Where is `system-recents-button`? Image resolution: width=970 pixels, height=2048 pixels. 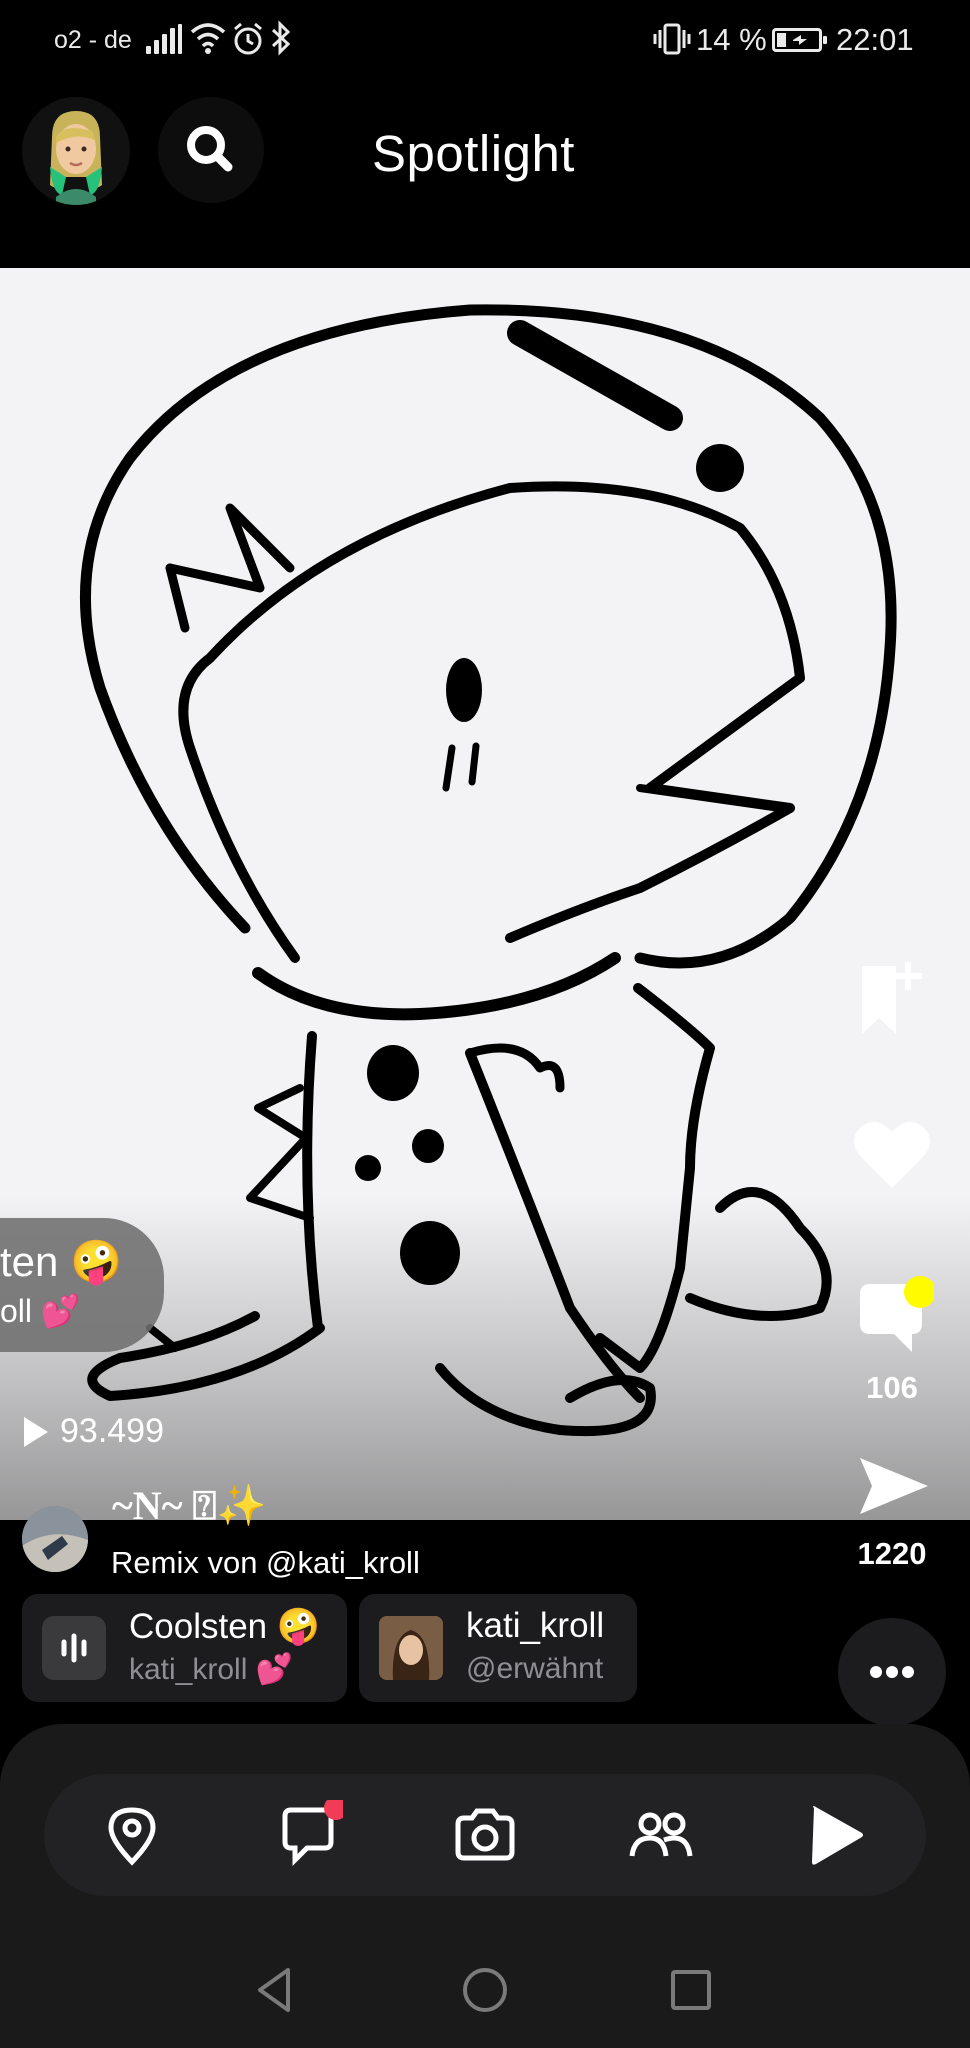
system-recents-button is located at coordinates (691, 1990).